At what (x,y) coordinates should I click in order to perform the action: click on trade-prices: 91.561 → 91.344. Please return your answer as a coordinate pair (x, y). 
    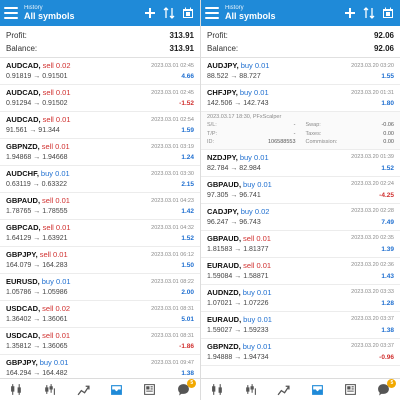
    Looking at the image, I should click on (33, 130).